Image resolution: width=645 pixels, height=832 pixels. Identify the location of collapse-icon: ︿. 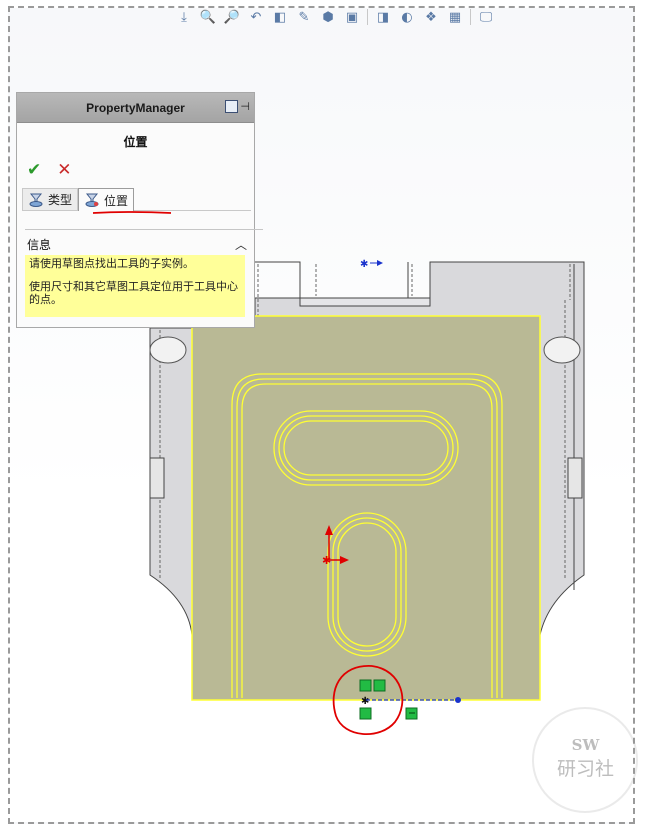
(241, 244).